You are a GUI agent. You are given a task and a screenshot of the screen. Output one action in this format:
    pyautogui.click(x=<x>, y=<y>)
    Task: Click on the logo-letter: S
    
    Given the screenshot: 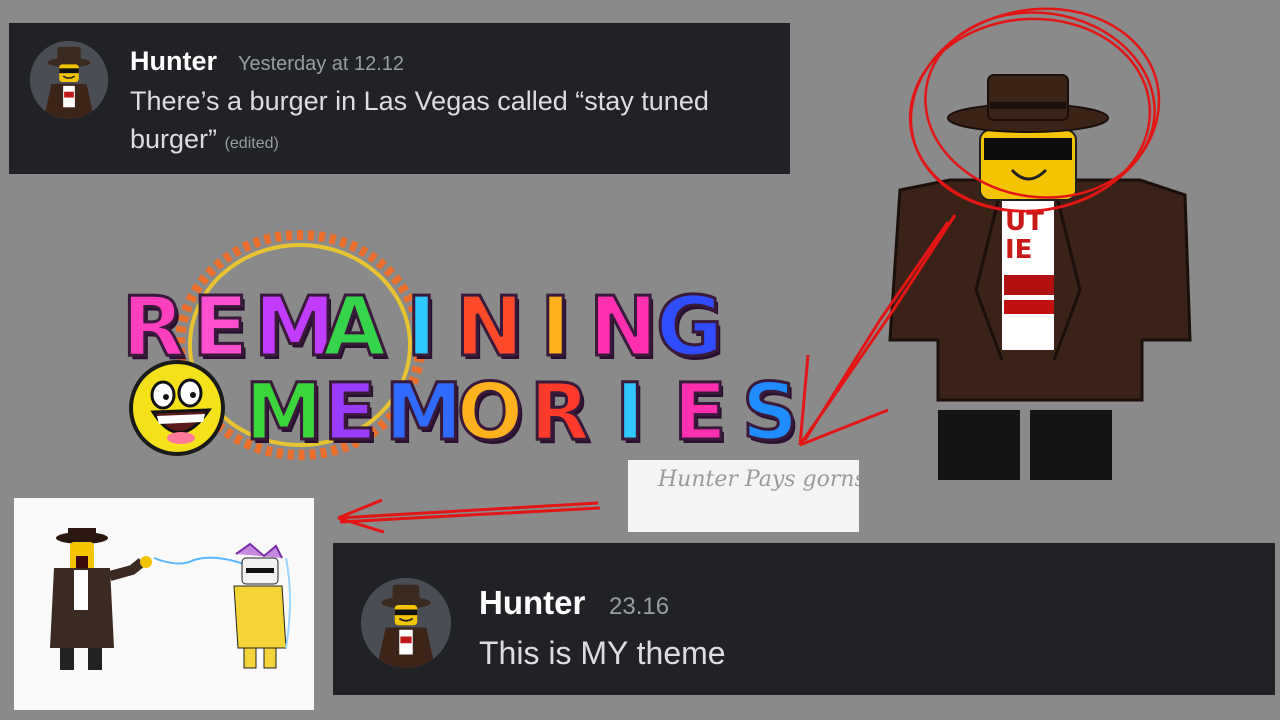 What is the action you would take?
    pyautogui.click(x=769, y=413)
    